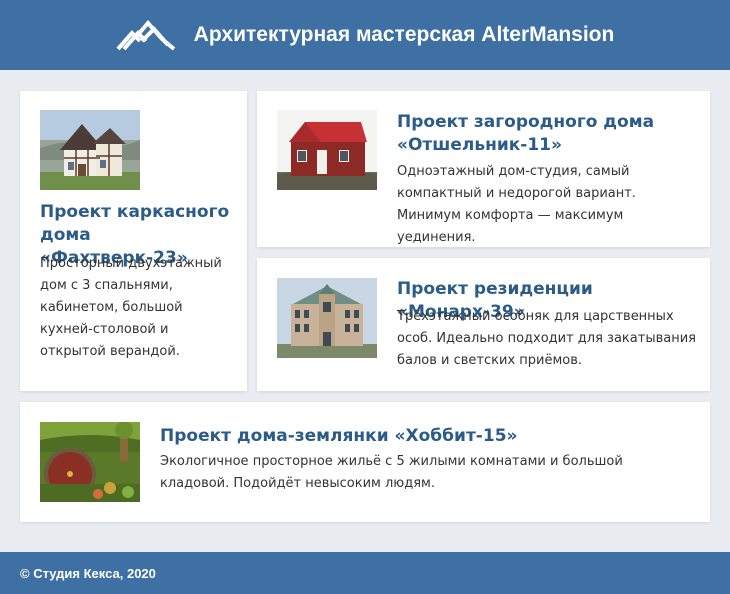 The width and height of the screenshot is (730, 594). I want to click on project-title: Проект загородного дома «Отшельник-11», so click(542, 134).